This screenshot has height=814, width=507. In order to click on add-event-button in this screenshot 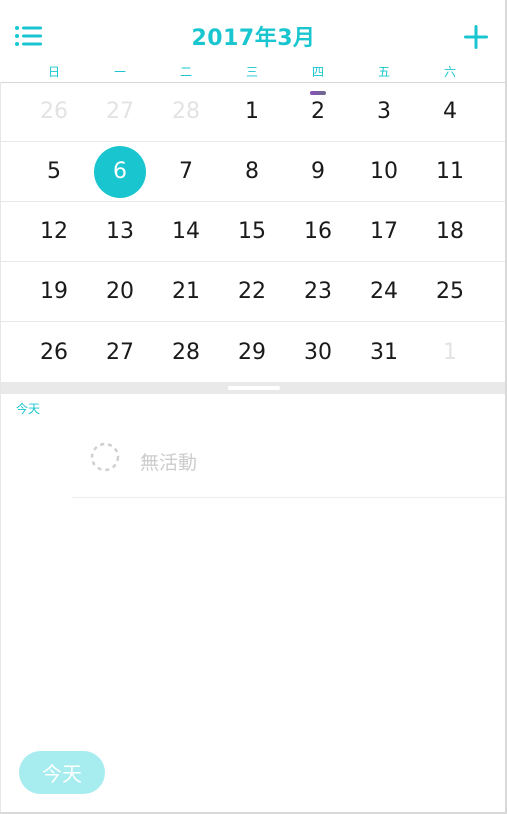, I will do `click(476, 37)`.